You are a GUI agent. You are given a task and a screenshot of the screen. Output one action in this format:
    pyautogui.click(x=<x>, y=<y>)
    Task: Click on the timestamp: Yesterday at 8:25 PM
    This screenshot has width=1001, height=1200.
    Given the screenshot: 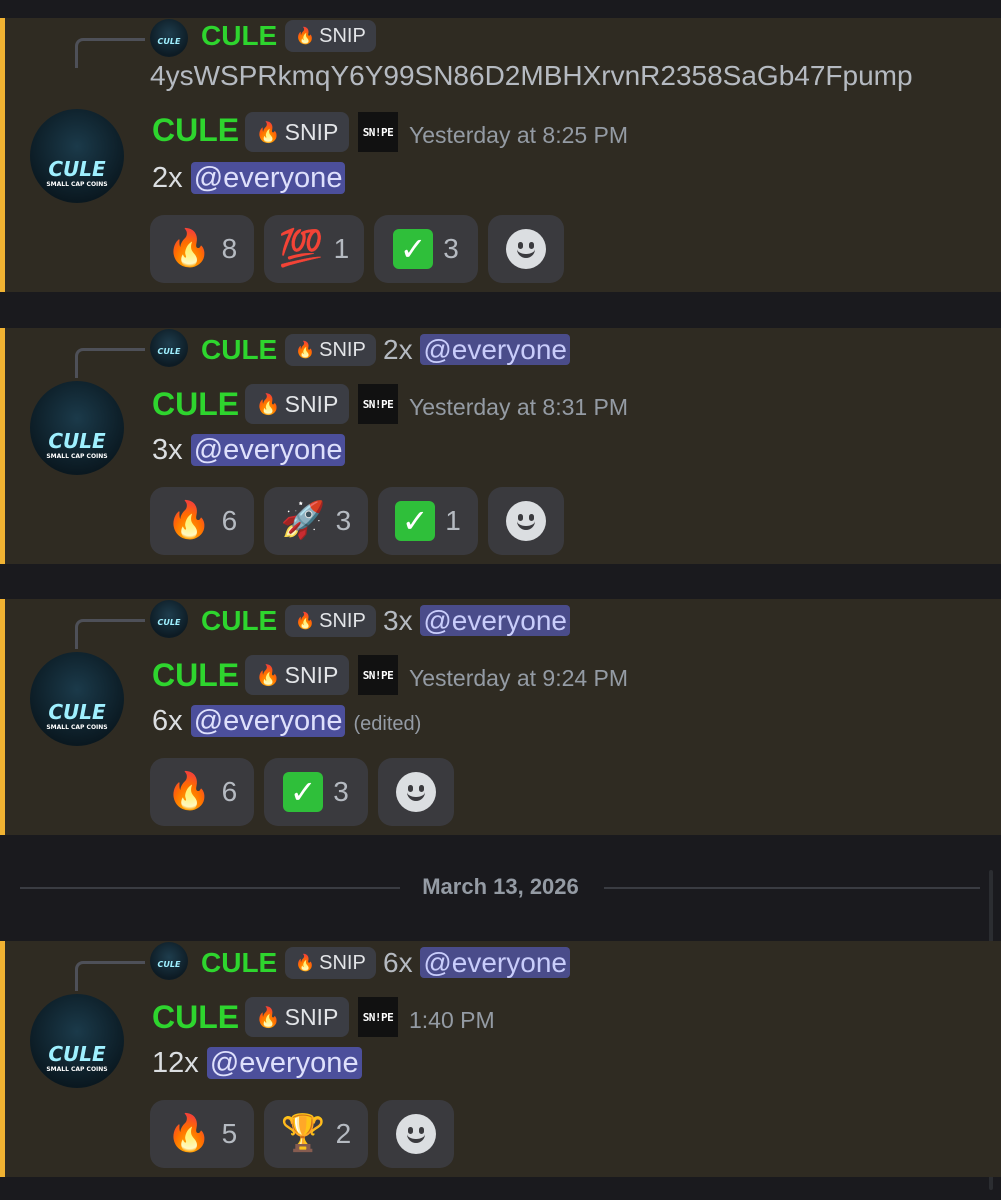 What is the action you would take?
    pyautogui.click(x=518, y=135)
    